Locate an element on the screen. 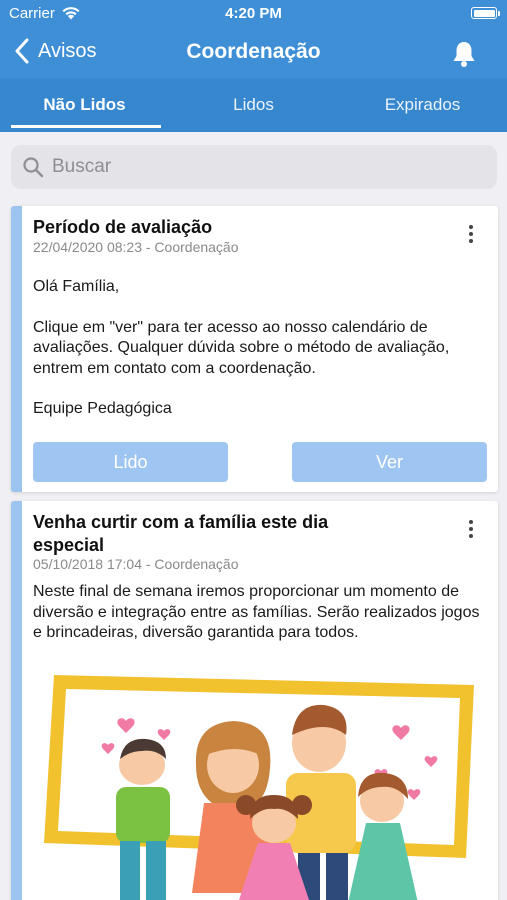 Image resolution: width=507 pixels, height=900 pixels. navigation-bar: Avisos Coordenação is located at coordinates (253, 53).